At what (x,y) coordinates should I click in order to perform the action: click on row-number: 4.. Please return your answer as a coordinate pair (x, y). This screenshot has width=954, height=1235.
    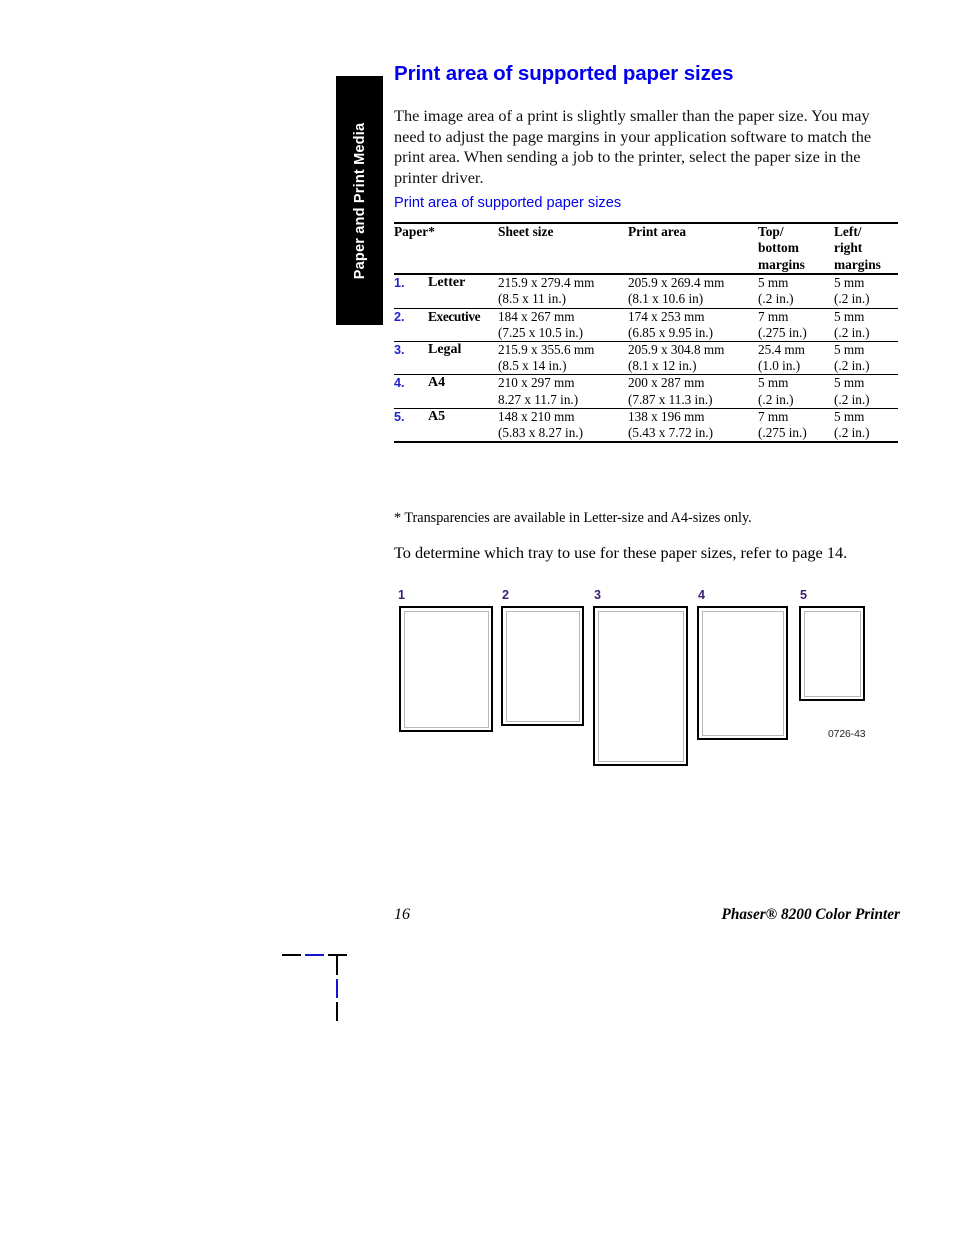
    Looking at the image, I should click on (411, 391).